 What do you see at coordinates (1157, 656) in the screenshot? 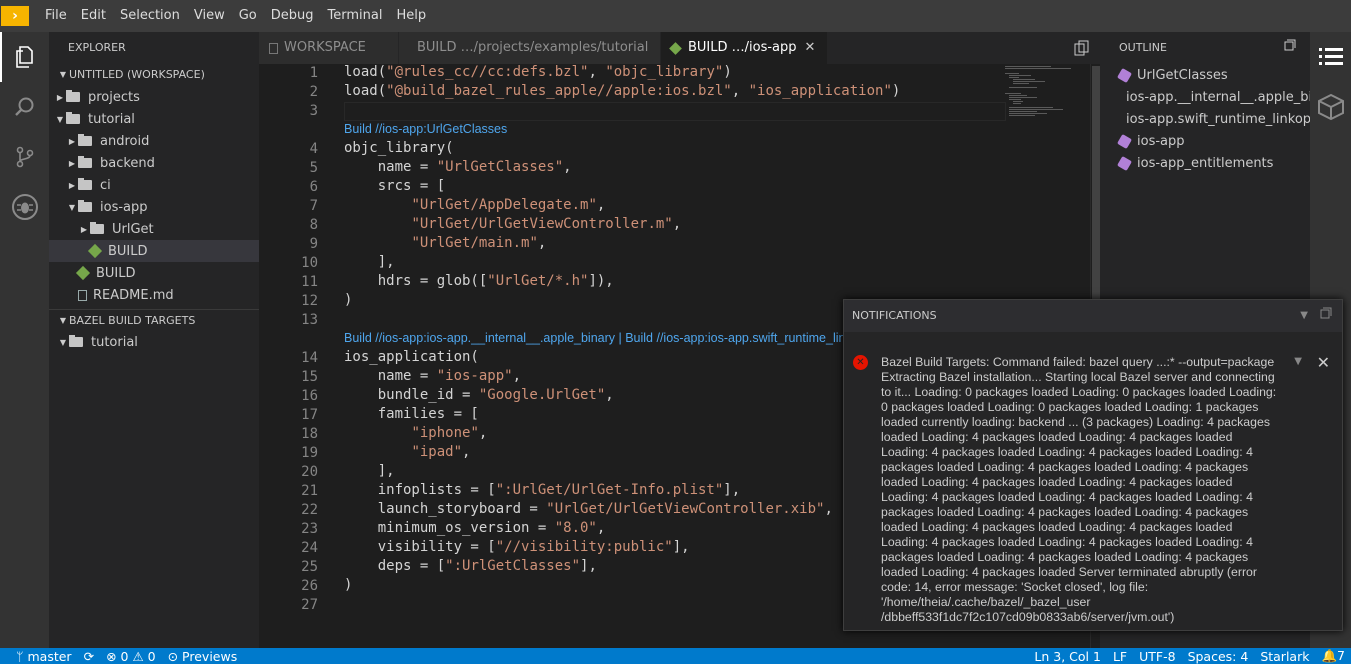
I see `encoding-status: UTF-8` at bounding box center [1157, 656].